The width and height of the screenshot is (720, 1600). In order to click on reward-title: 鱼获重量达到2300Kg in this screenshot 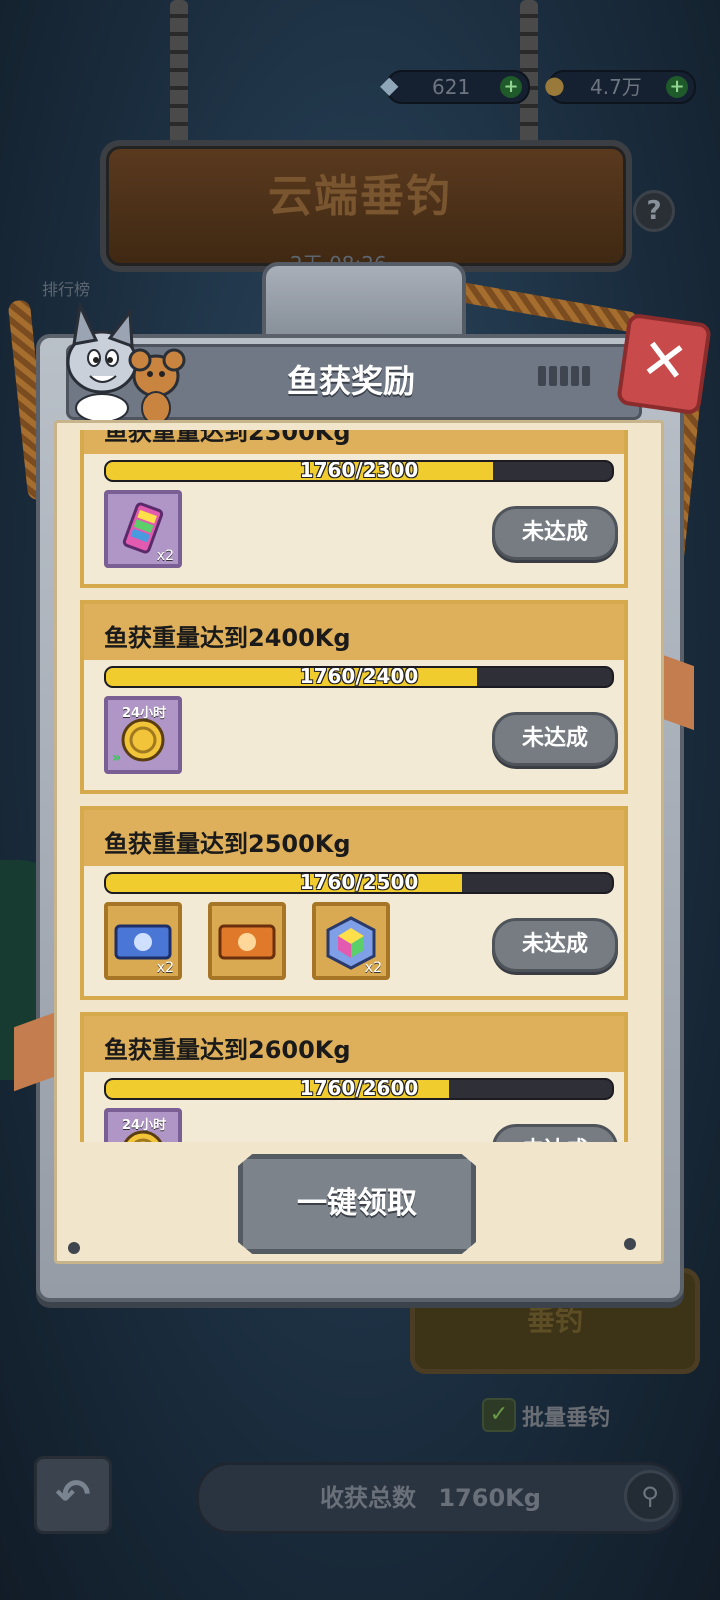, I will do `click(227, 438)`.